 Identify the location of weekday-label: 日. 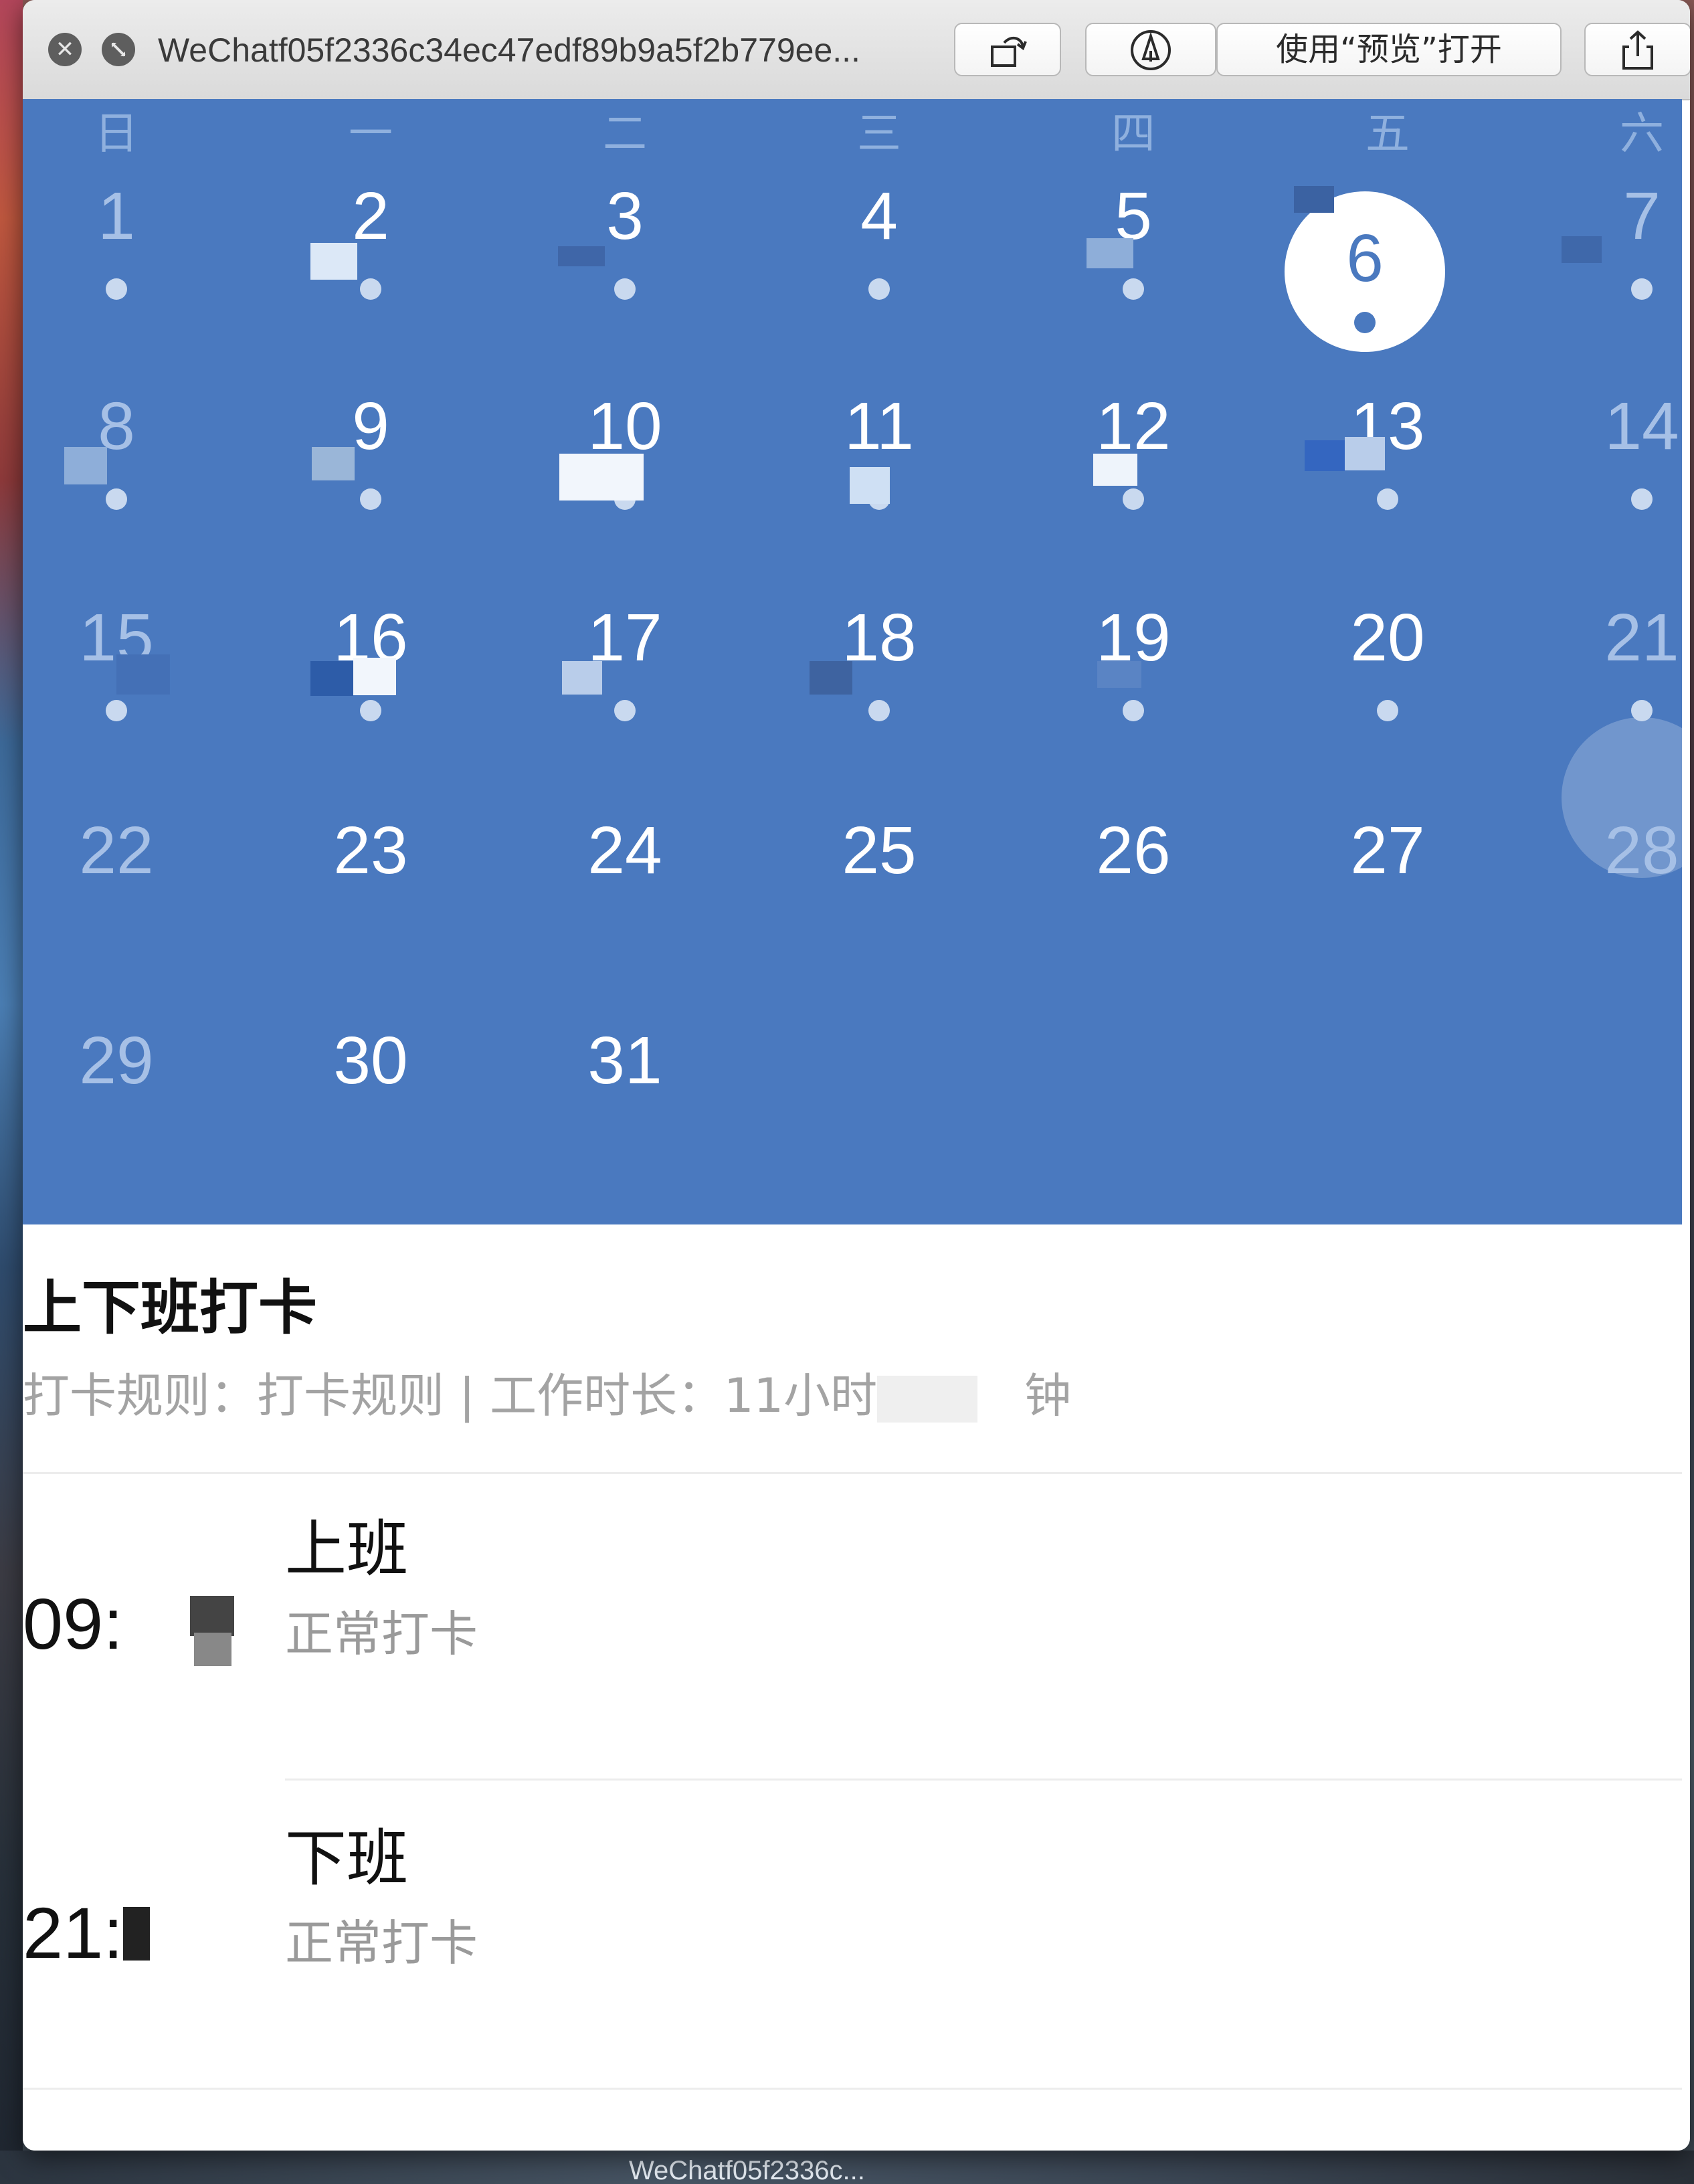
(116, 133).